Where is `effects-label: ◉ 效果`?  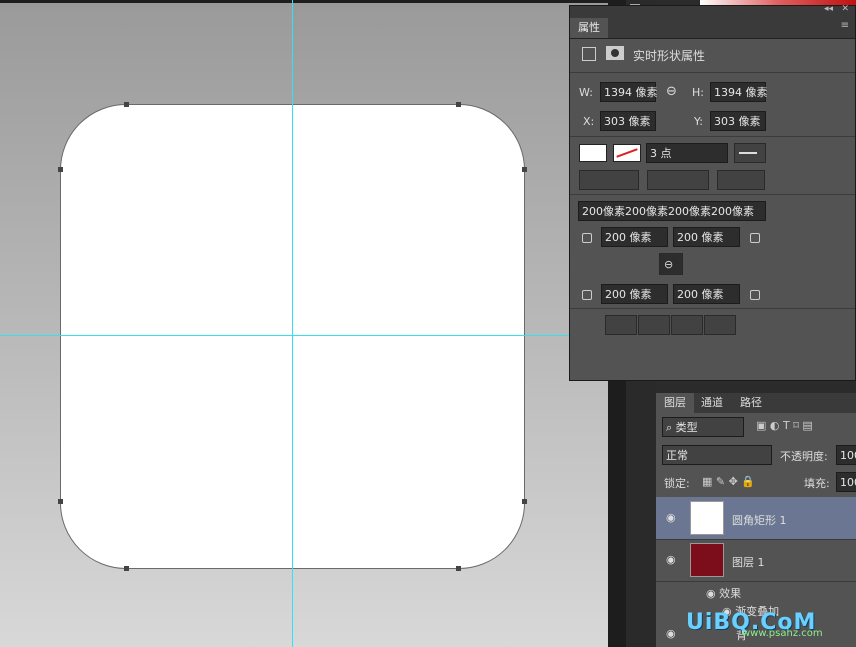 effects-label: ◉ 效果 is located at coordinates (724, 593).